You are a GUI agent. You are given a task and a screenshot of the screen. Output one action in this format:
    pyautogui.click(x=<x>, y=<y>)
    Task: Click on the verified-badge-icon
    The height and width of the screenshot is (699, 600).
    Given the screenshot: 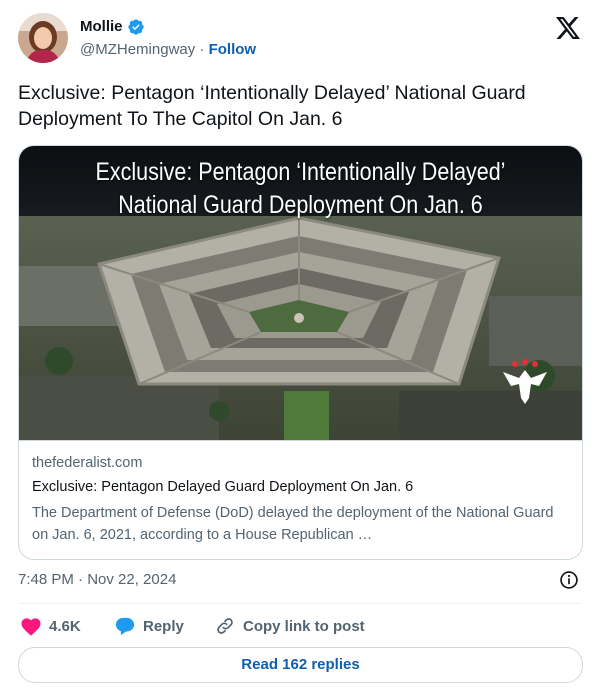 What is the action you would take?
    pyautogui.click(x=136, y=27)
    